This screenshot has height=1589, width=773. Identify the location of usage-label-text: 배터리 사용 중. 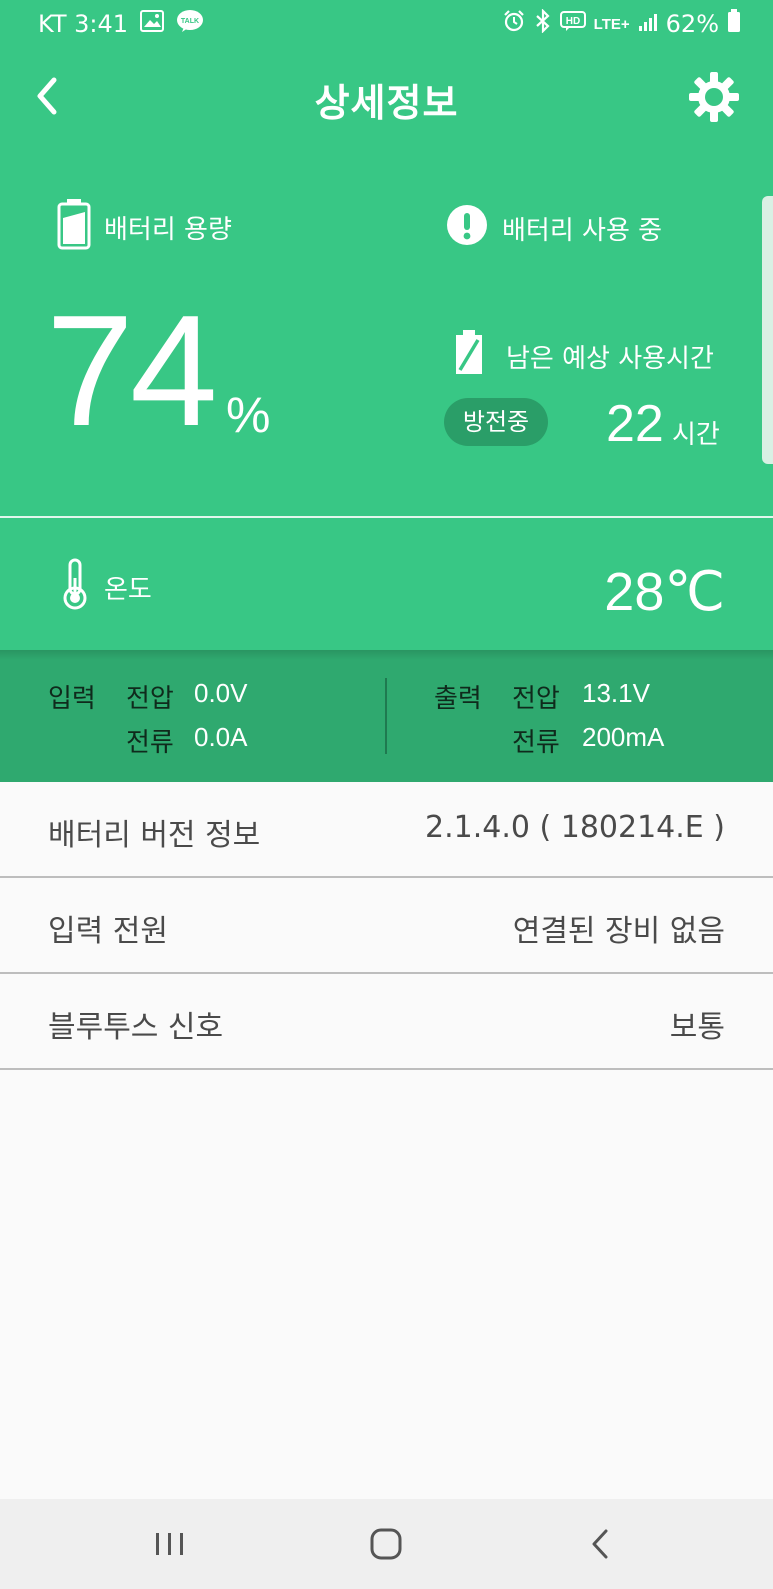
(582, 231).